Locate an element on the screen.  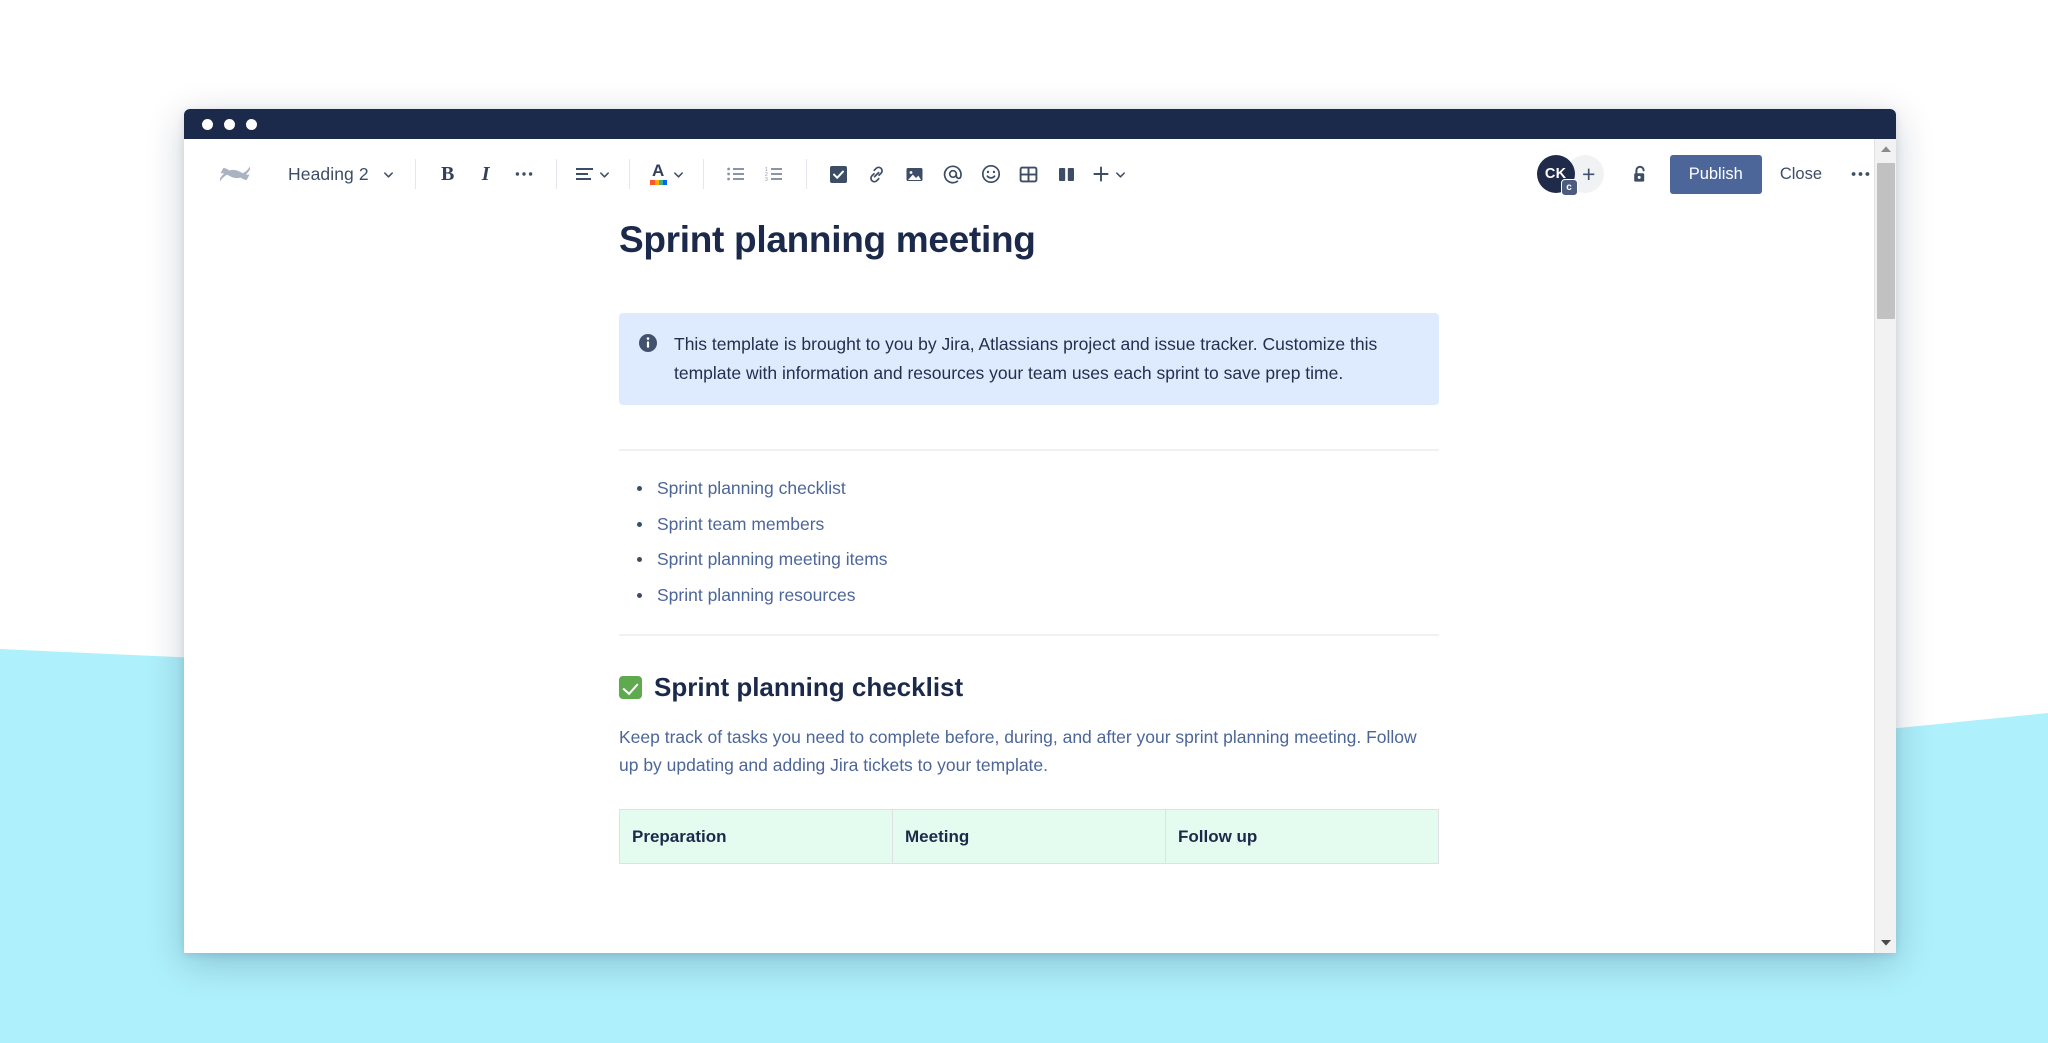
close-button: Close is located at coordinates (1801, 174).